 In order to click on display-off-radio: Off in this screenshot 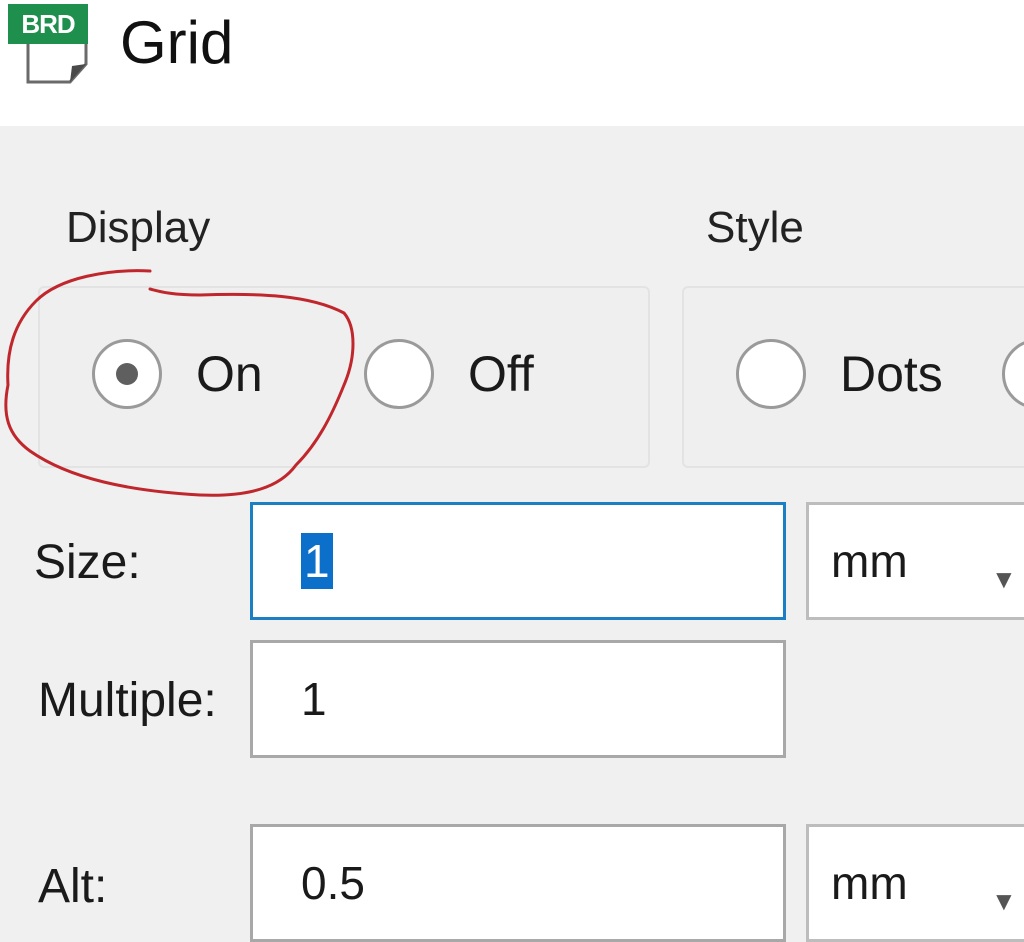, I will do `click(449, 374)`.